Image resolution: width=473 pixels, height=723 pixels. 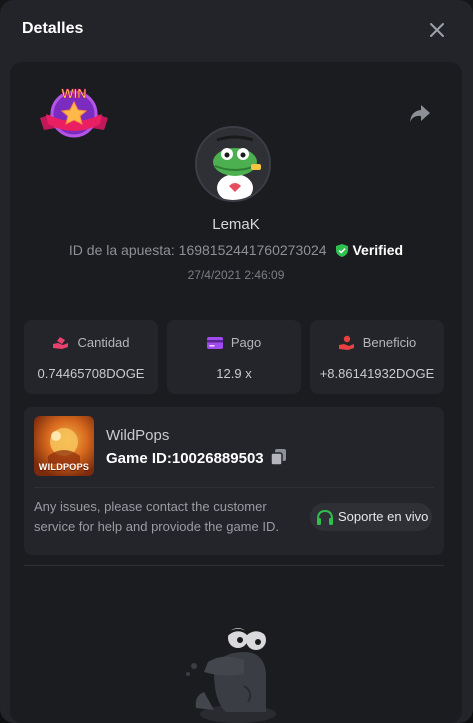 I want to click on stat-amount: Cantidad 0.74465708DOGE, so click(x=91, y=357).